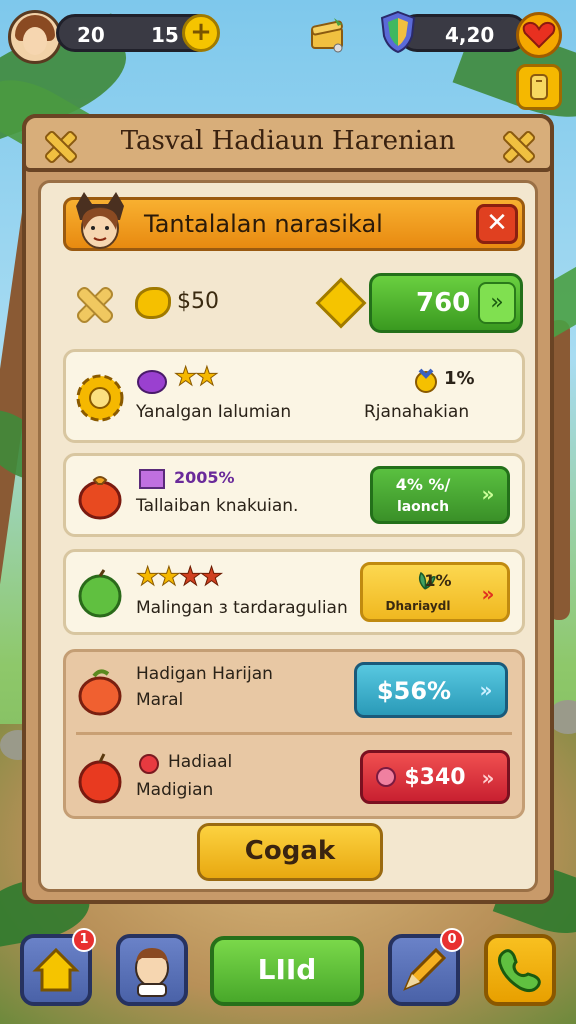 The image size is (576, 1024). I want to click on panel-title-bar: Tasval Hadiaun Harenian, so click(288, 143).